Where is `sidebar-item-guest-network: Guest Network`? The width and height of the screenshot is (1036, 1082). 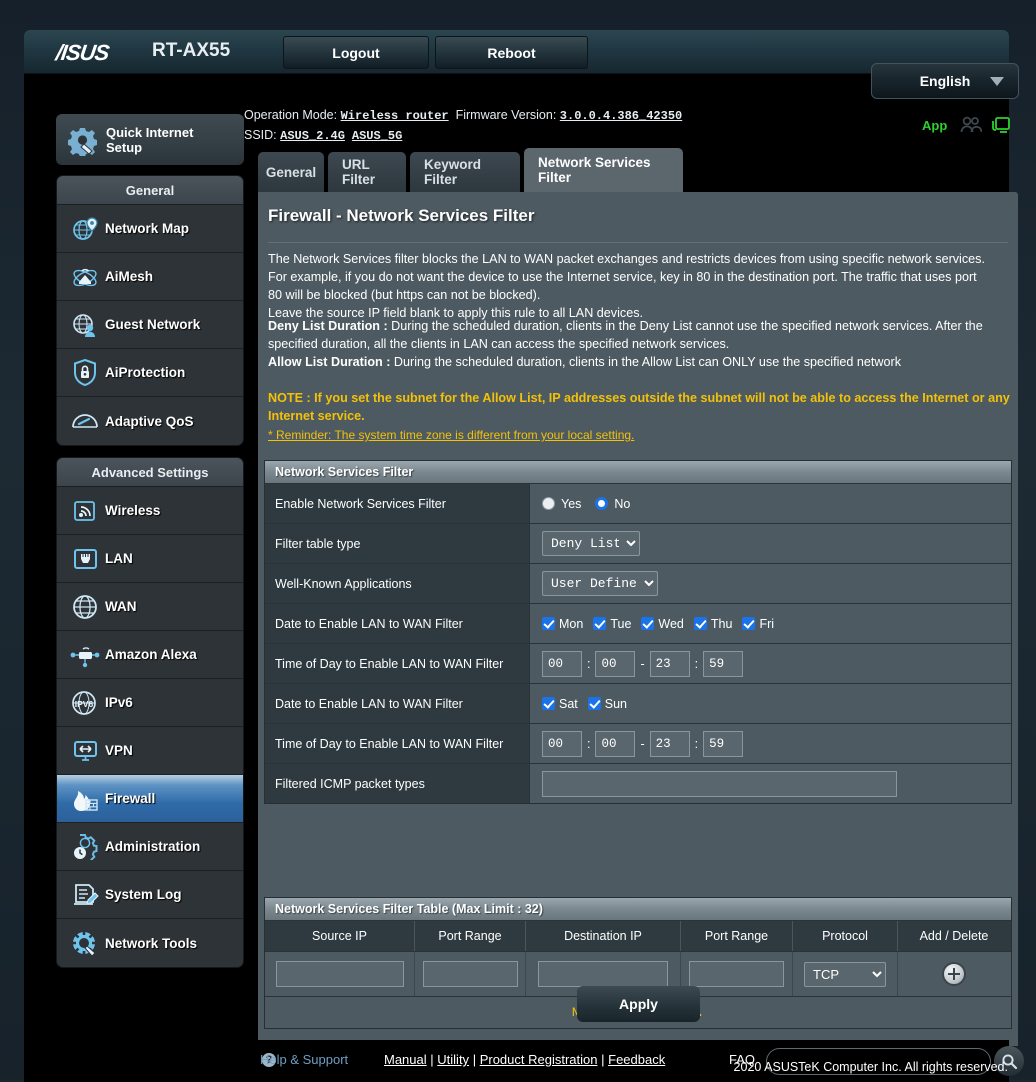 sidebar-item-guest-network: Guest Network is located at coordinates (150, 325).